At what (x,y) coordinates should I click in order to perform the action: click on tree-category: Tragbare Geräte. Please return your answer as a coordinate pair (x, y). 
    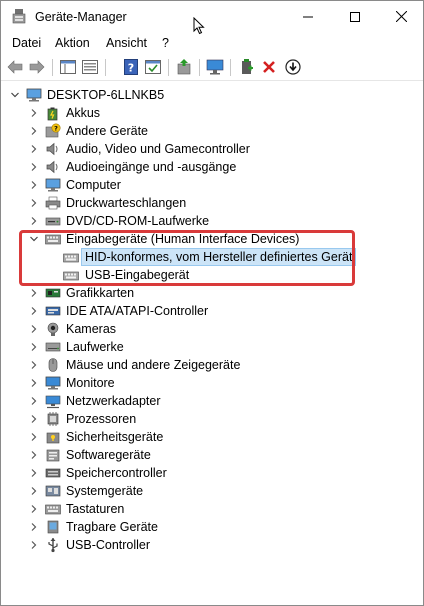
    Looking at the image, I should click on (211, 527).